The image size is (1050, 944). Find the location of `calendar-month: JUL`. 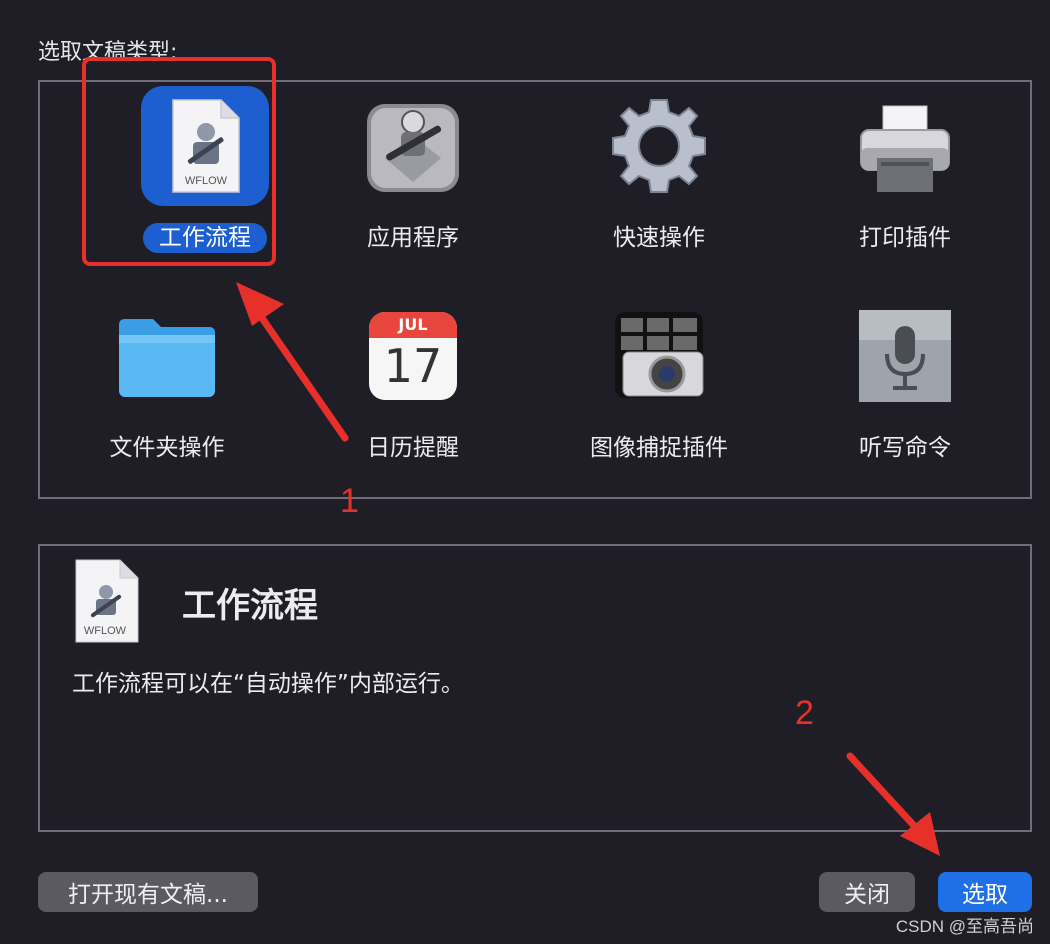

calendar-month: JUL is located at coordinates (413, 325).